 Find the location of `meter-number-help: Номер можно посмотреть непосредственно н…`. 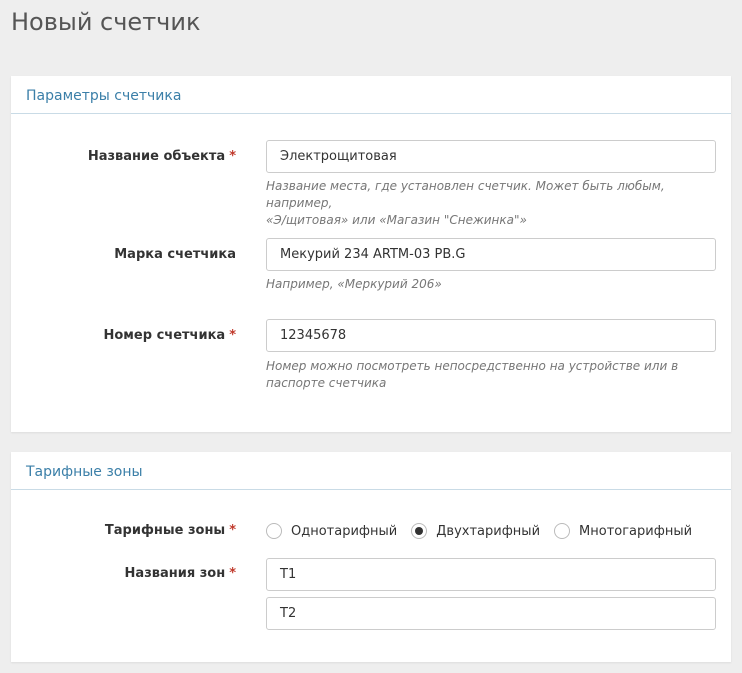

meter-number-help: Номер можно посмотреть непосредственно н… is located at coordinates (491, 375).